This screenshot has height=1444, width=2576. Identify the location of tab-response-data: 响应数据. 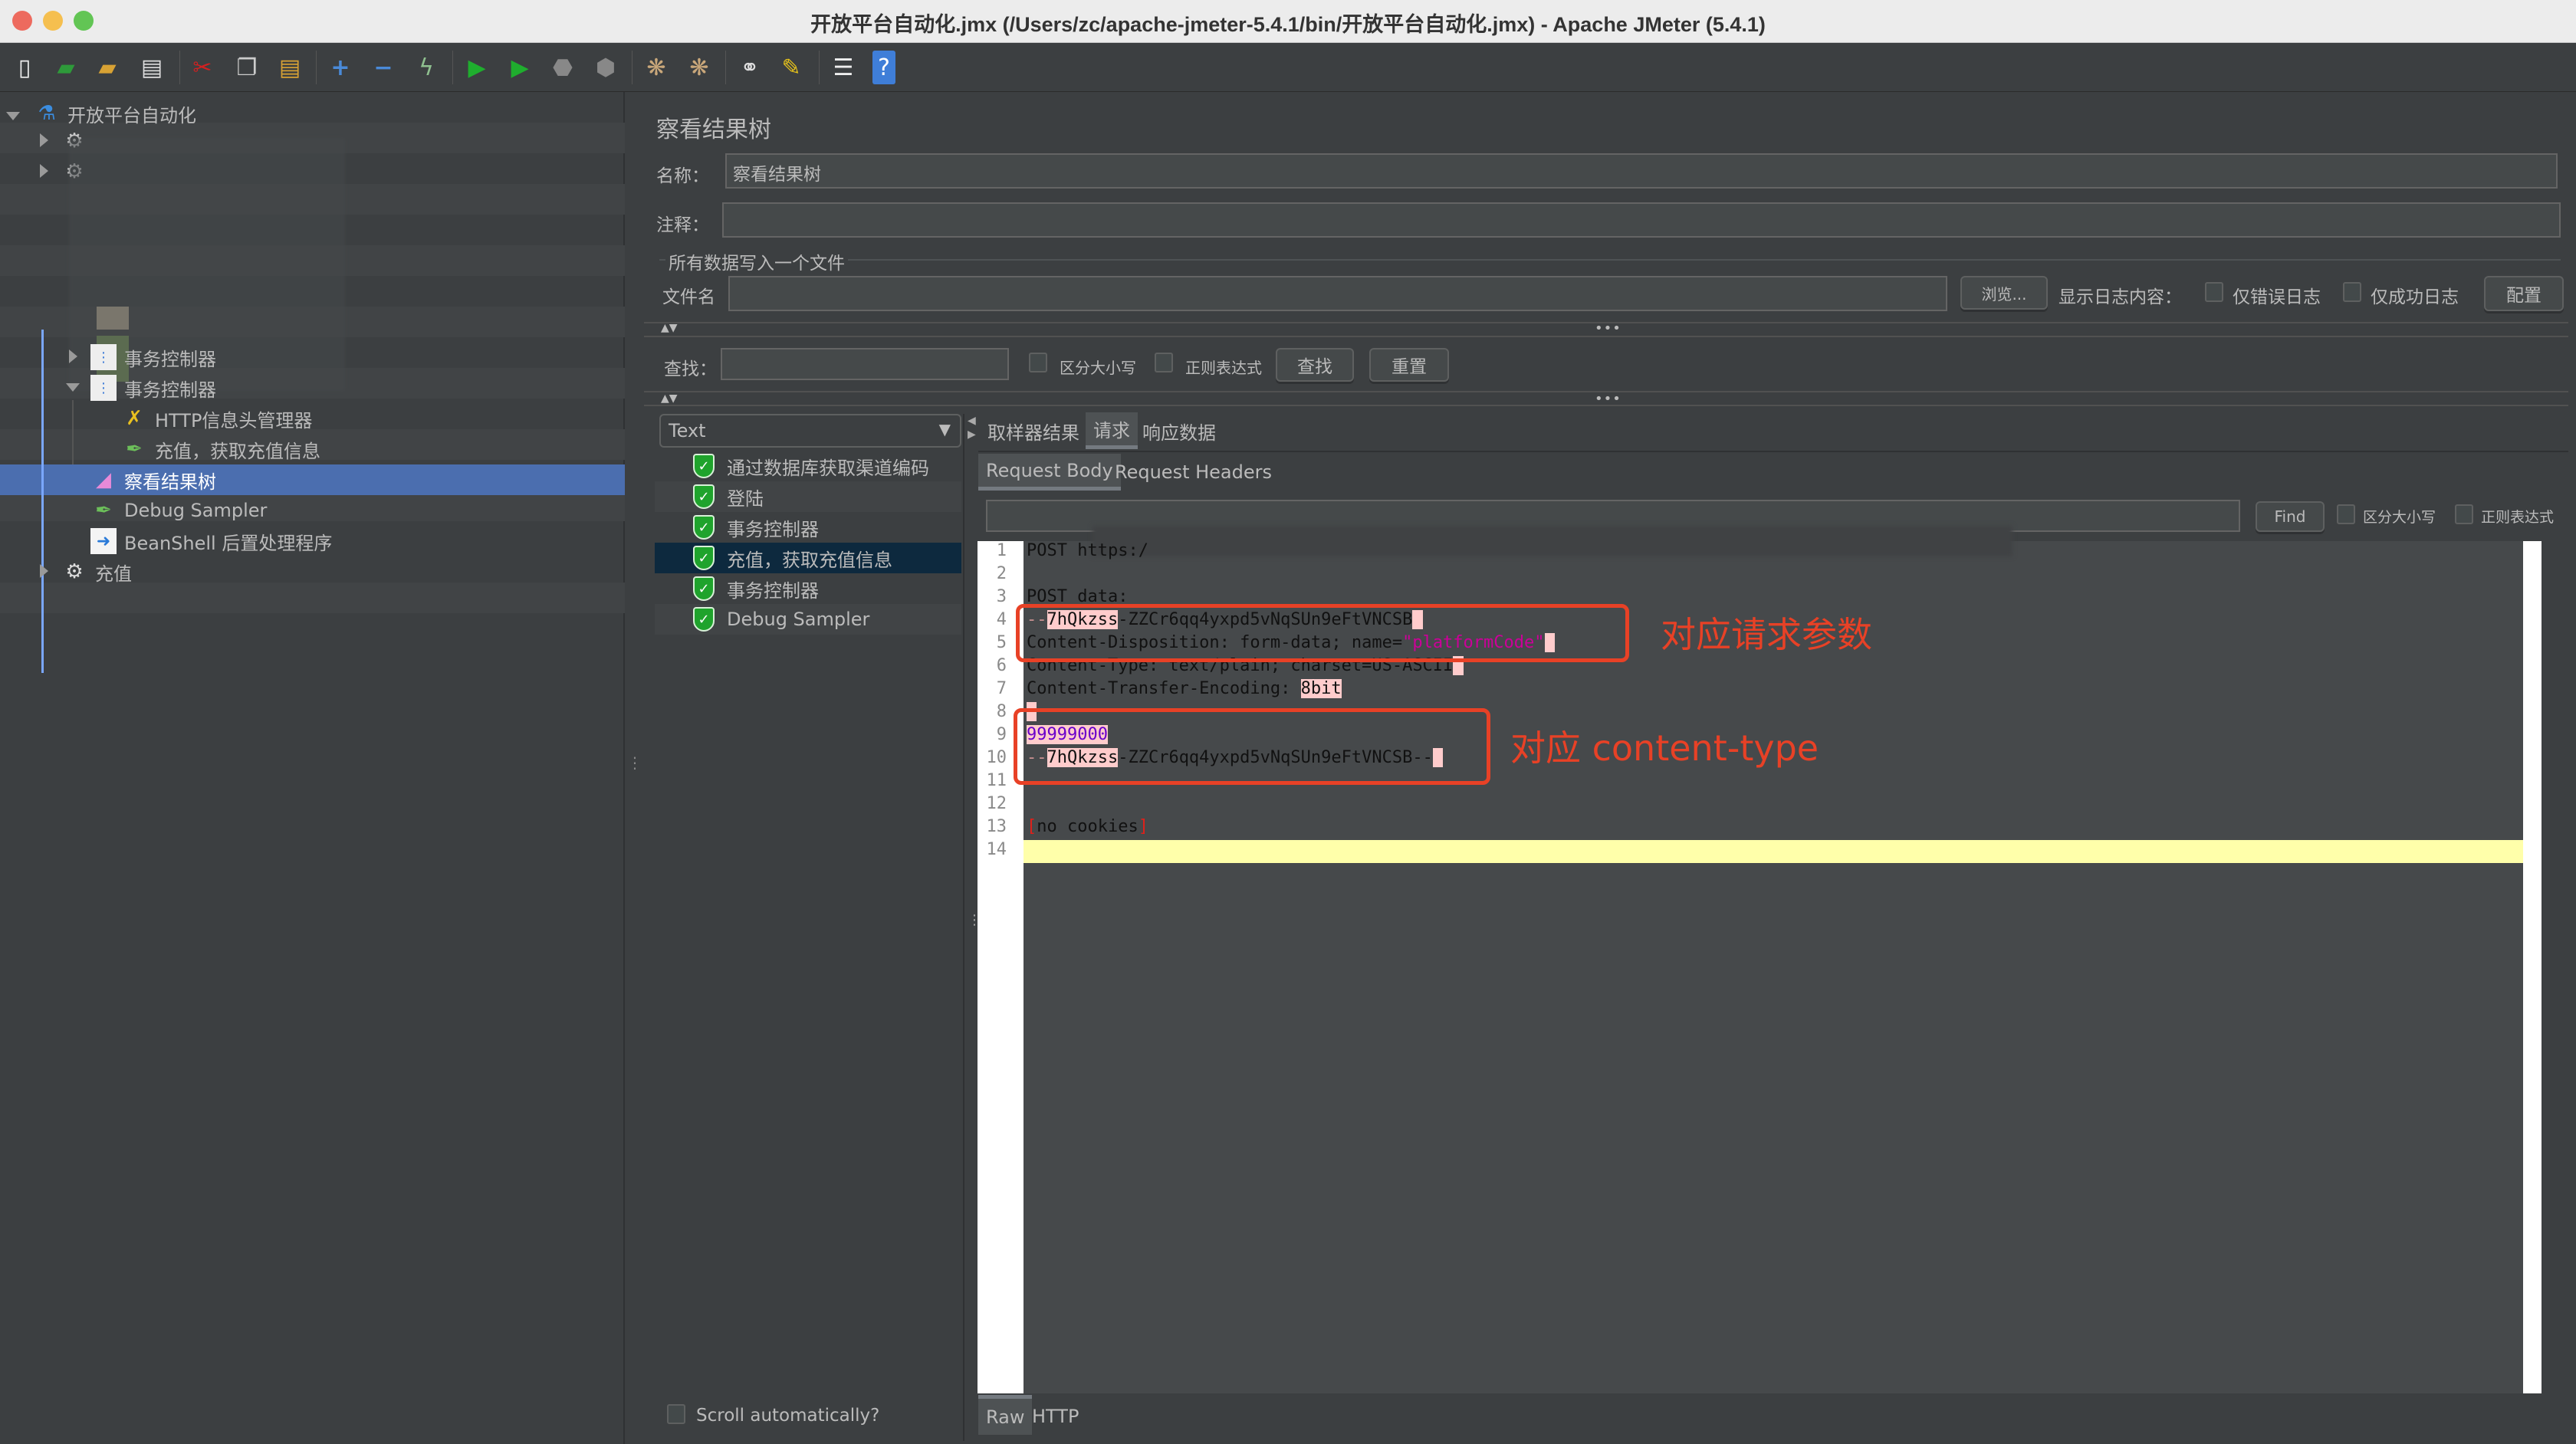
(1179, 431).